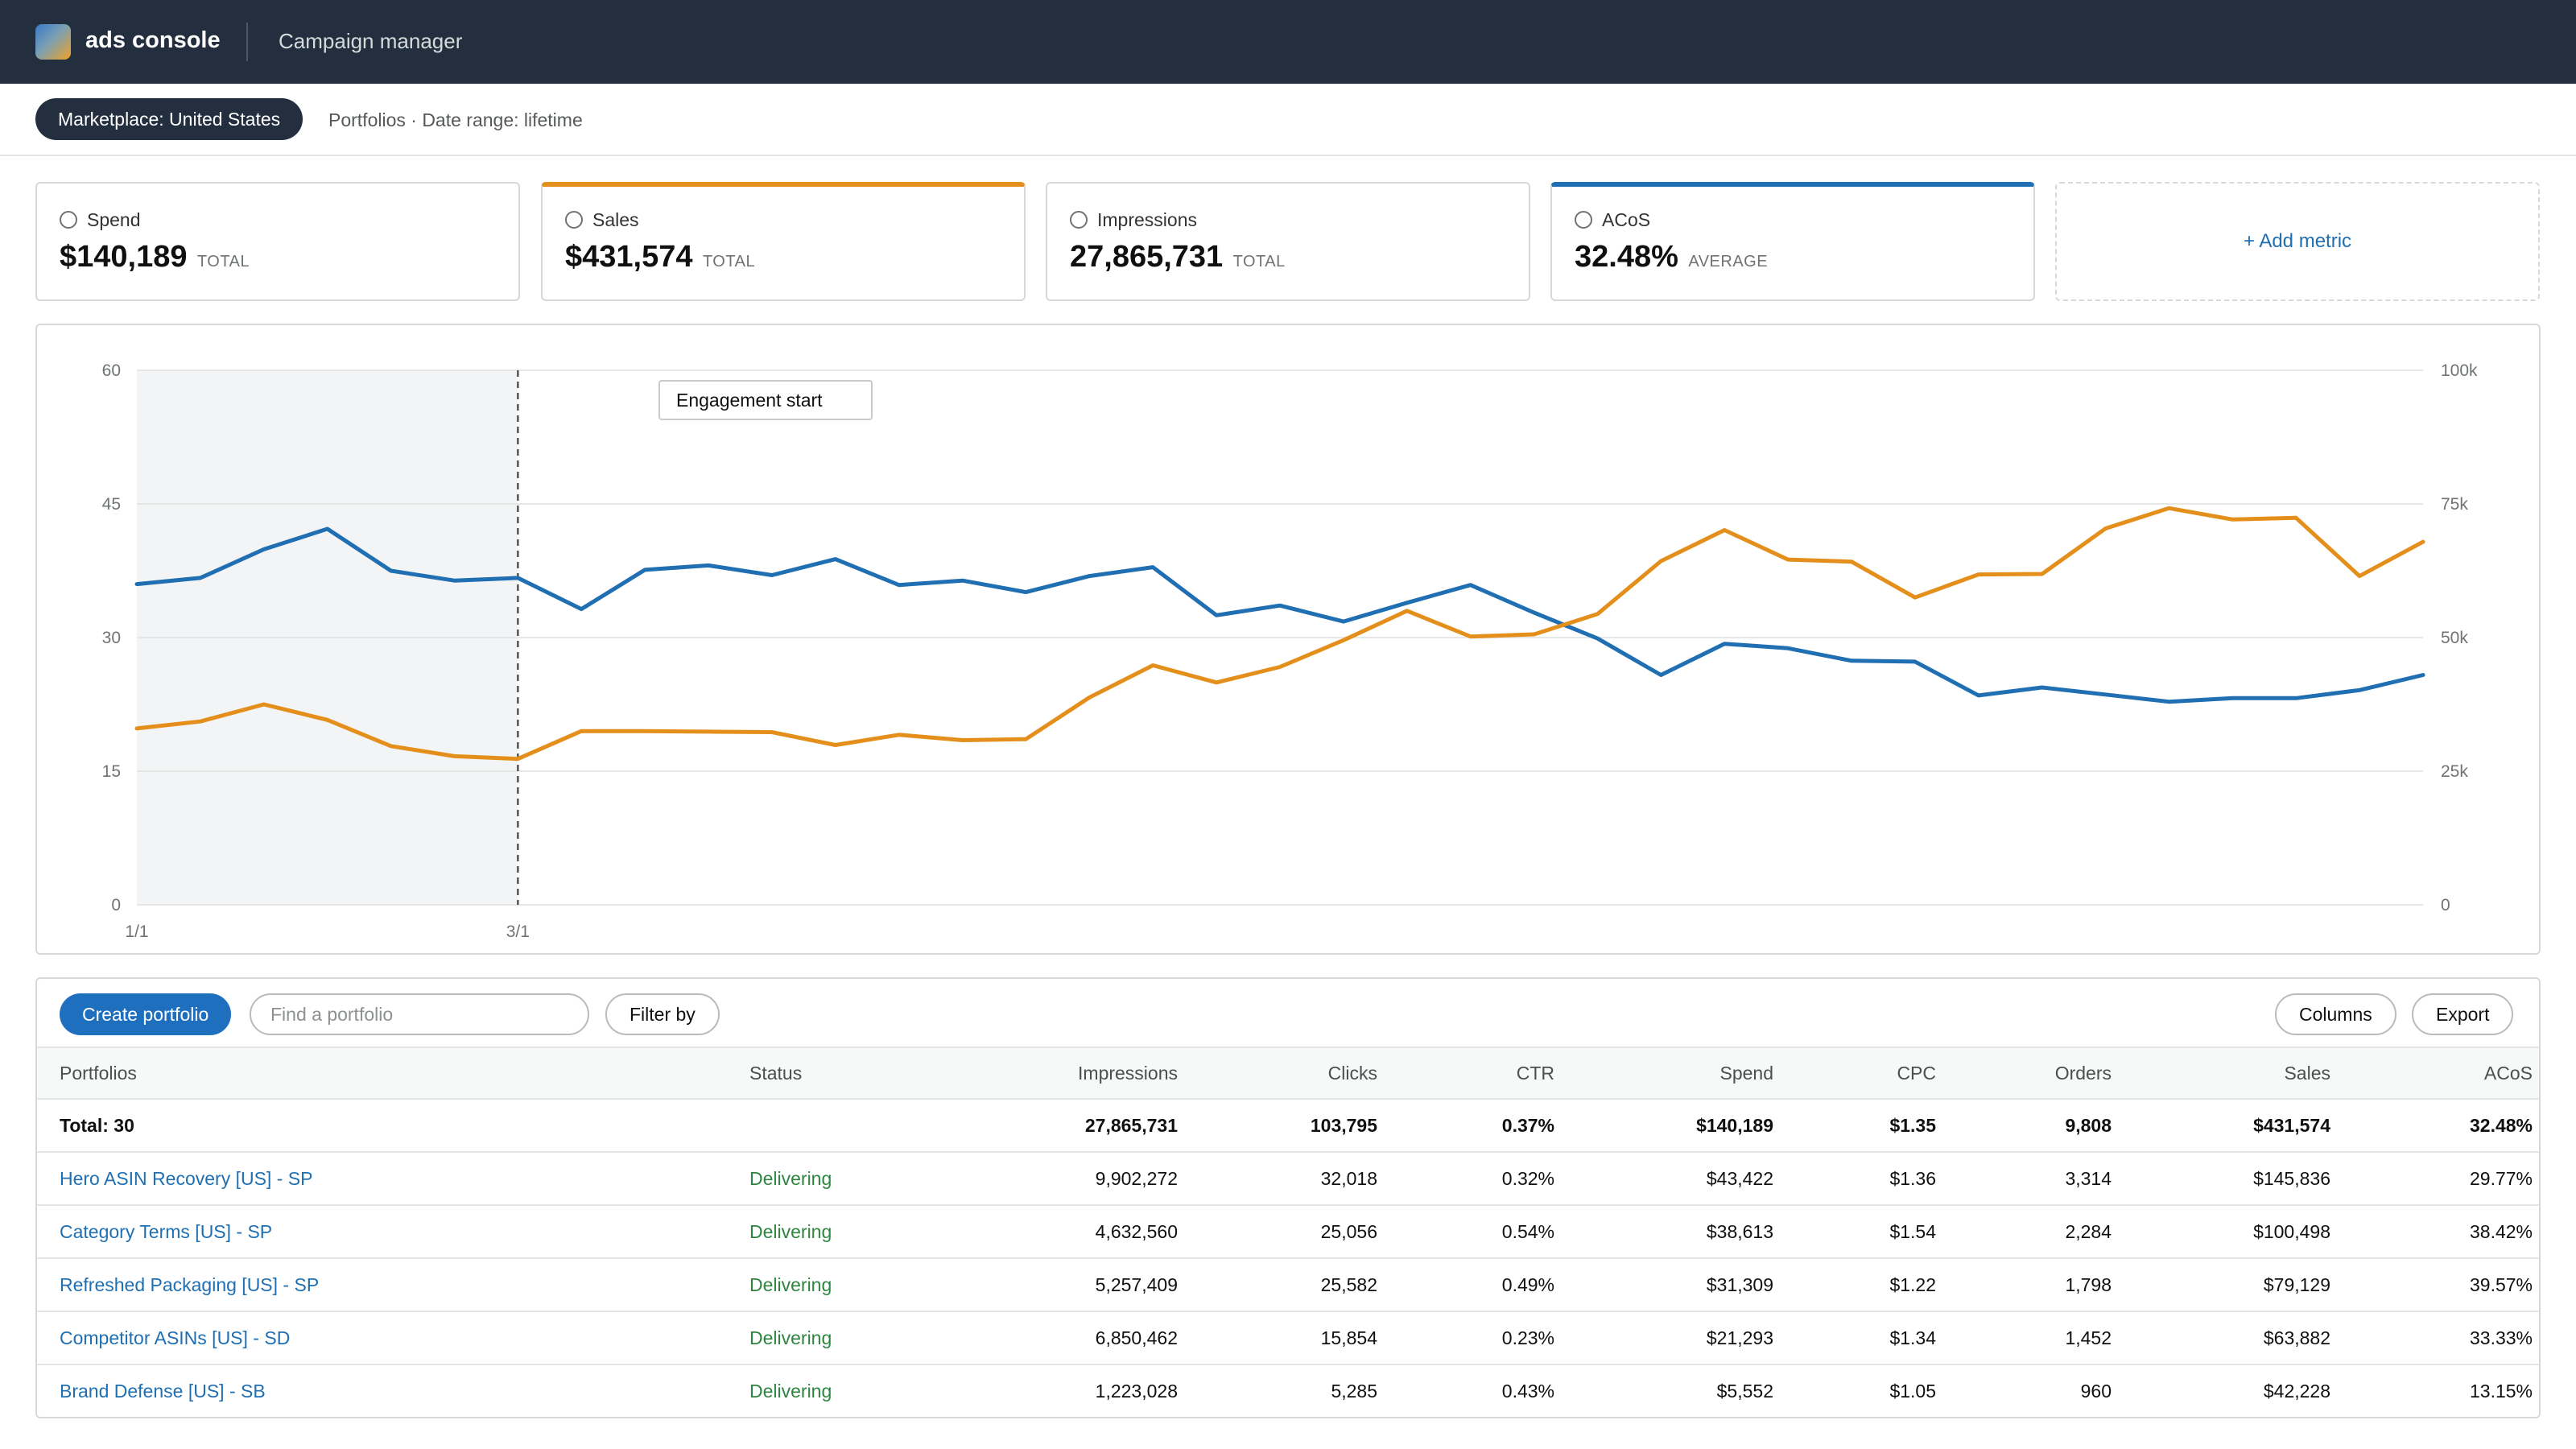  What do you see at coordinates (1136, 1178) in the screenshot?
I see `table-cell: 9,902,272` at bounding box center [1136, 1178].